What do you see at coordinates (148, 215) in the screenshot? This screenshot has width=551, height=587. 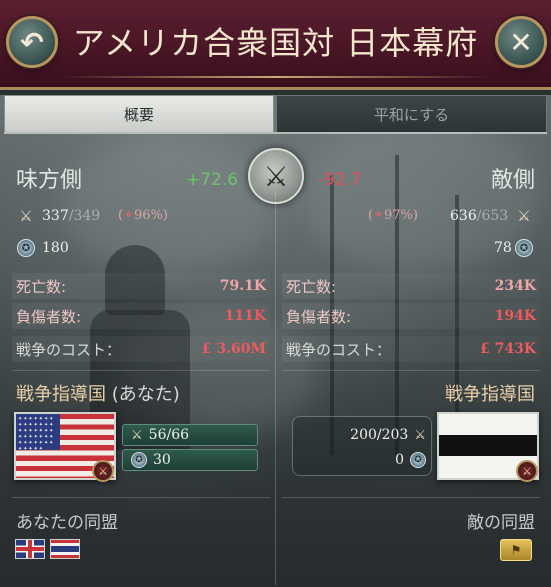 I see `ally-morale-value: 96%` at bounding box center [148, 215].